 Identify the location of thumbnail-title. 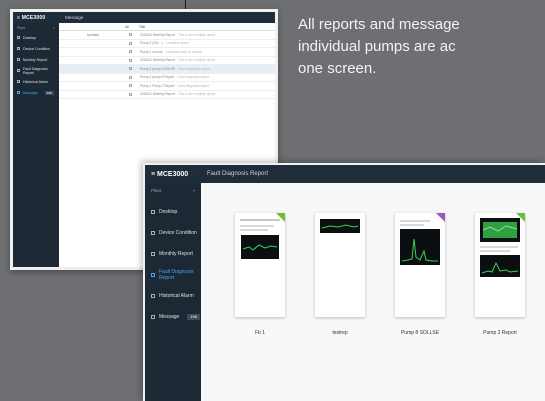
(260, 220).